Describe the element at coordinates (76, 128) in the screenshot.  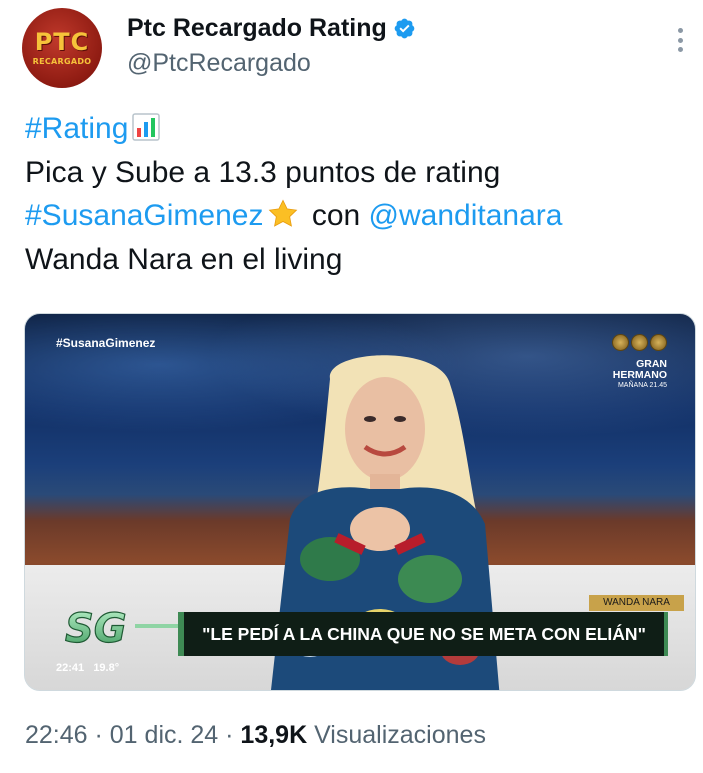
I see `hashtag-rating-link: #Rating` at that location.